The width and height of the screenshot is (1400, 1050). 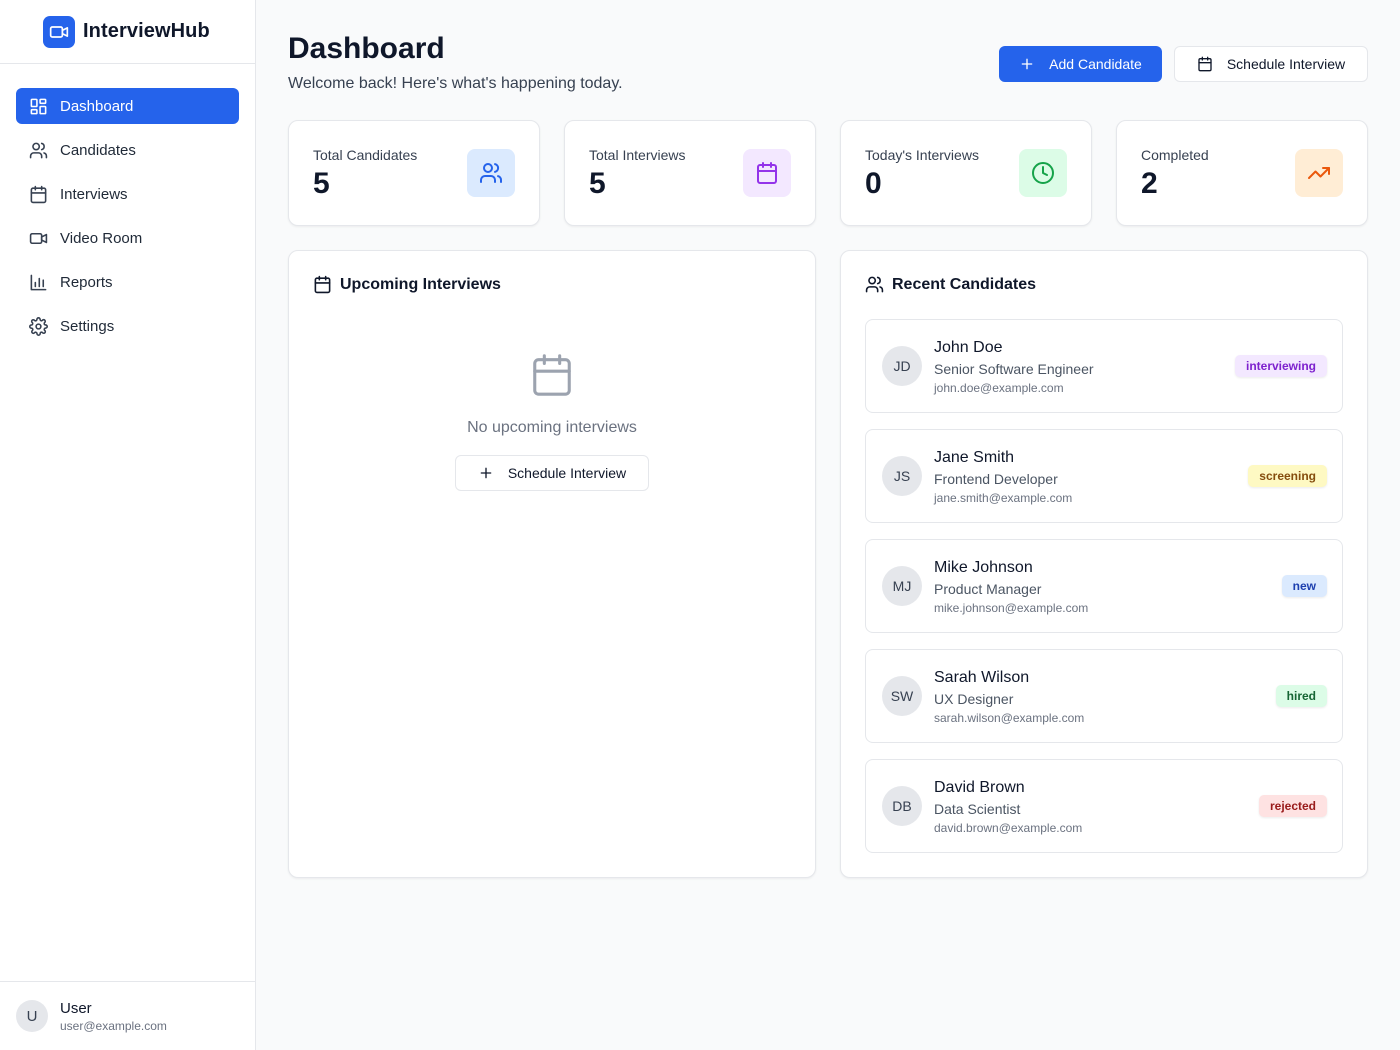 What do you see at coordinates (94, 194) in the screenshot?
I see `sidebar-item-label: Interviews` at bounding box center [94, 194].